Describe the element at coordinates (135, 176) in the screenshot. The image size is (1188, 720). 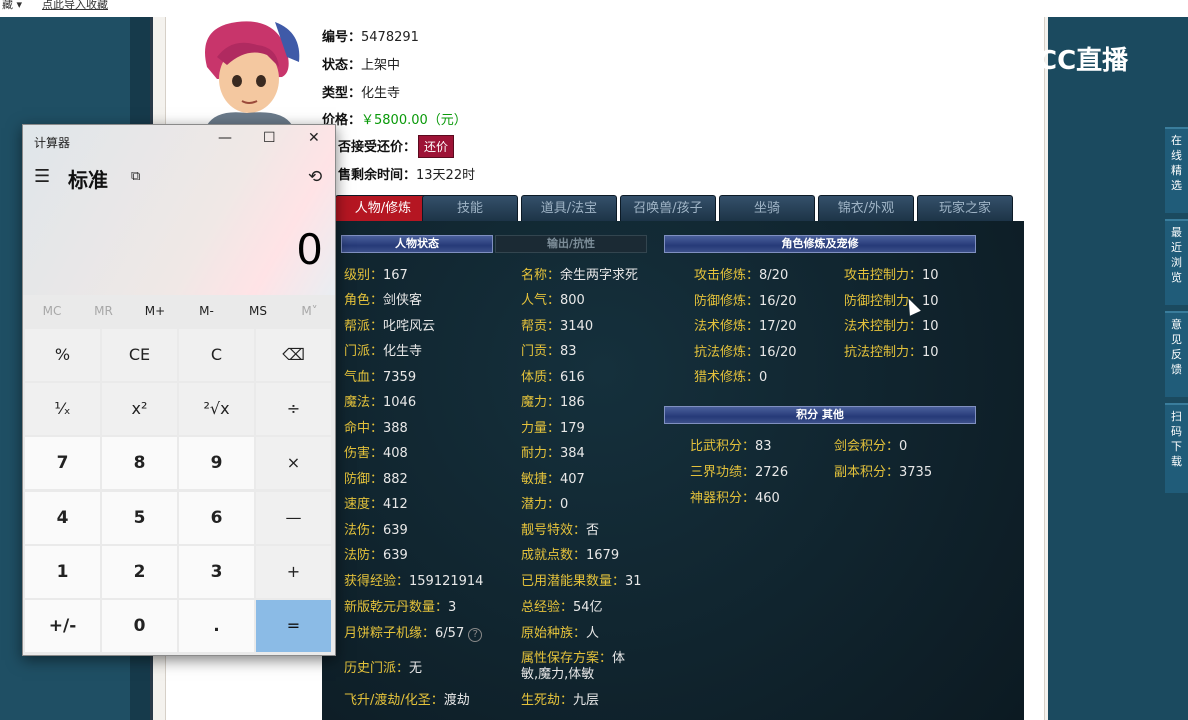
I see `keep-on-top-icon: ⧉` at that location.